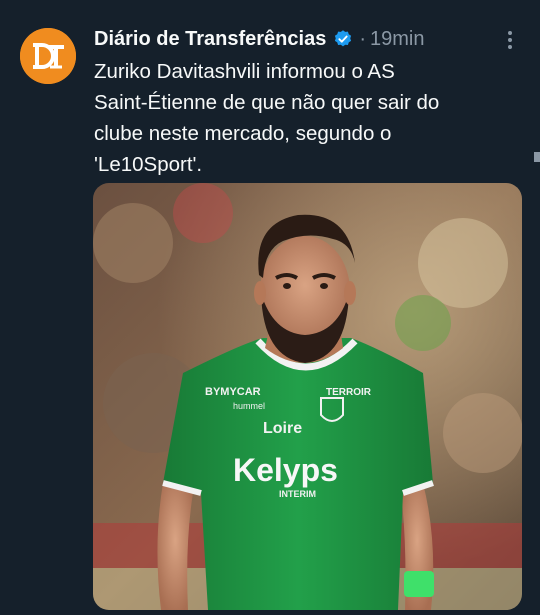 The height and width of the screenshot is (615, 540). Describe the element at coordinates (510, 40) in the screenshot. I see `more-vertical-icon` at that location.